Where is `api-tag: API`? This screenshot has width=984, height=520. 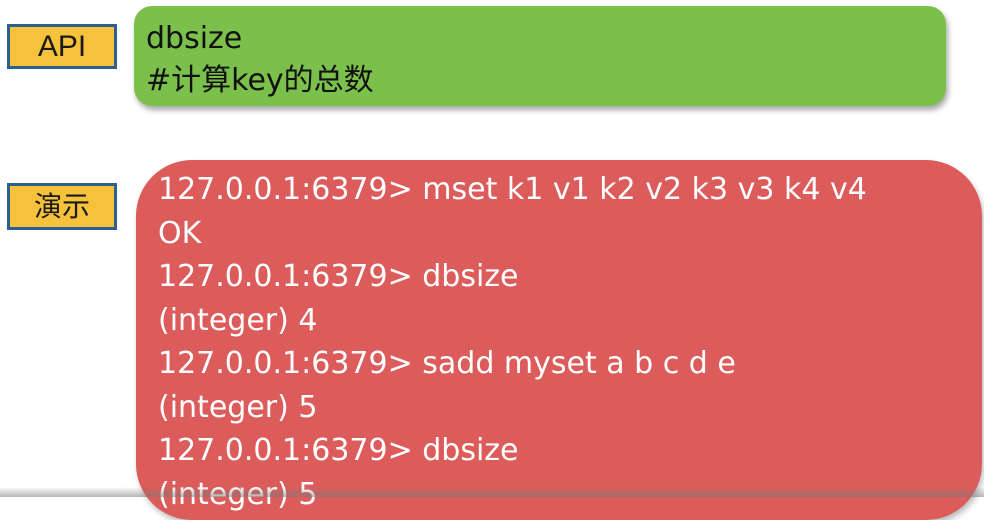
api-tag: API is located at coordinates (62, 46).